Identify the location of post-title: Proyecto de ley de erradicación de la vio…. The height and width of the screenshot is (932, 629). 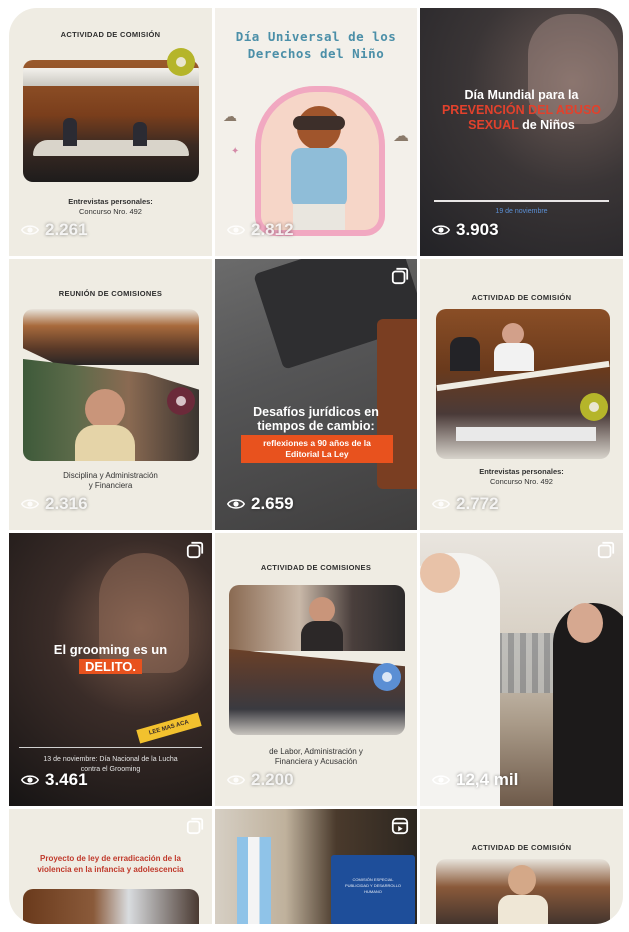
(110, 864).